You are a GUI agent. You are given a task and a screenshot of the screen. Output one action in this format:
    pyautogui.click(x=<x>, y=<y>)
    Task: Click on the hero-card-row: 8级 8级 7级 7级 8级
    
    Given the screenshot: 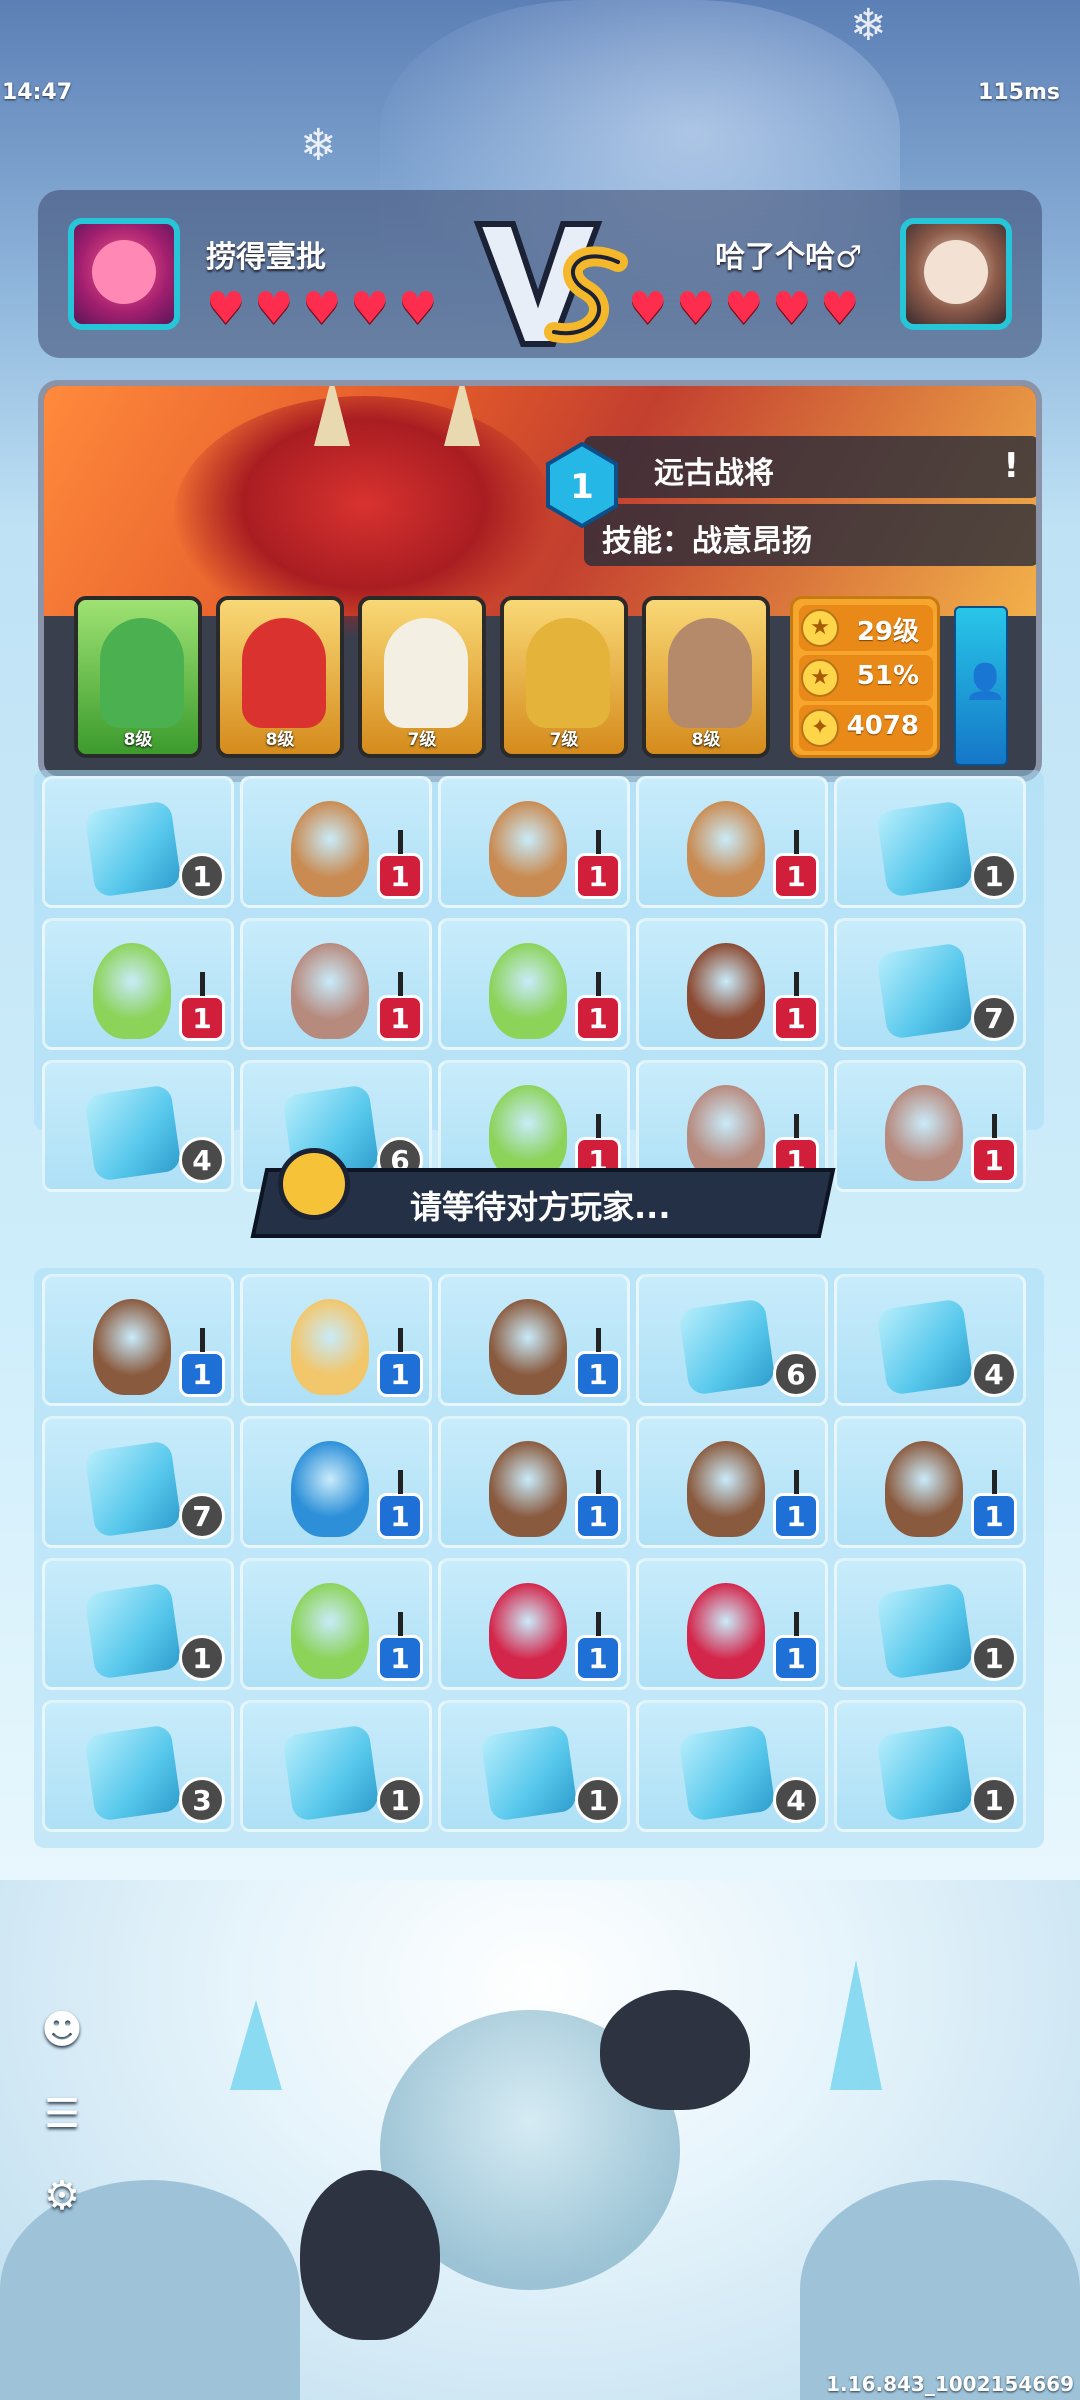 What is the action you would take?
    pyautogui.click(x=422, y=677)
    